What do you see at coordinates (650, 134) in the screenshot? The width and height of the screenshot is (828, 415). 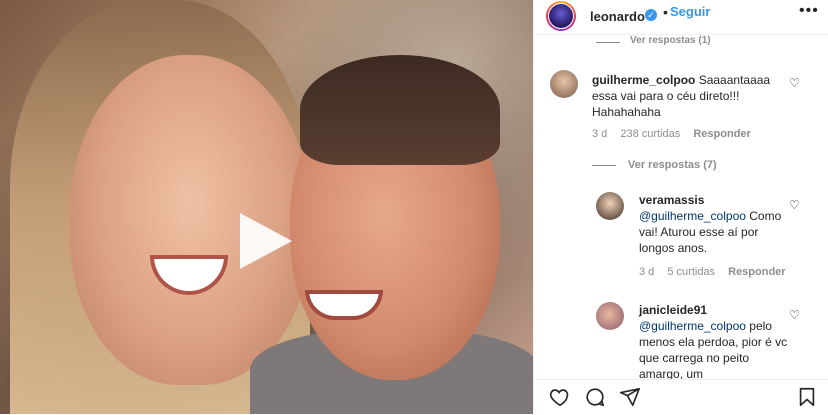 I see `comment-likes: 238 curtidas` at bounding box center [650, 134].